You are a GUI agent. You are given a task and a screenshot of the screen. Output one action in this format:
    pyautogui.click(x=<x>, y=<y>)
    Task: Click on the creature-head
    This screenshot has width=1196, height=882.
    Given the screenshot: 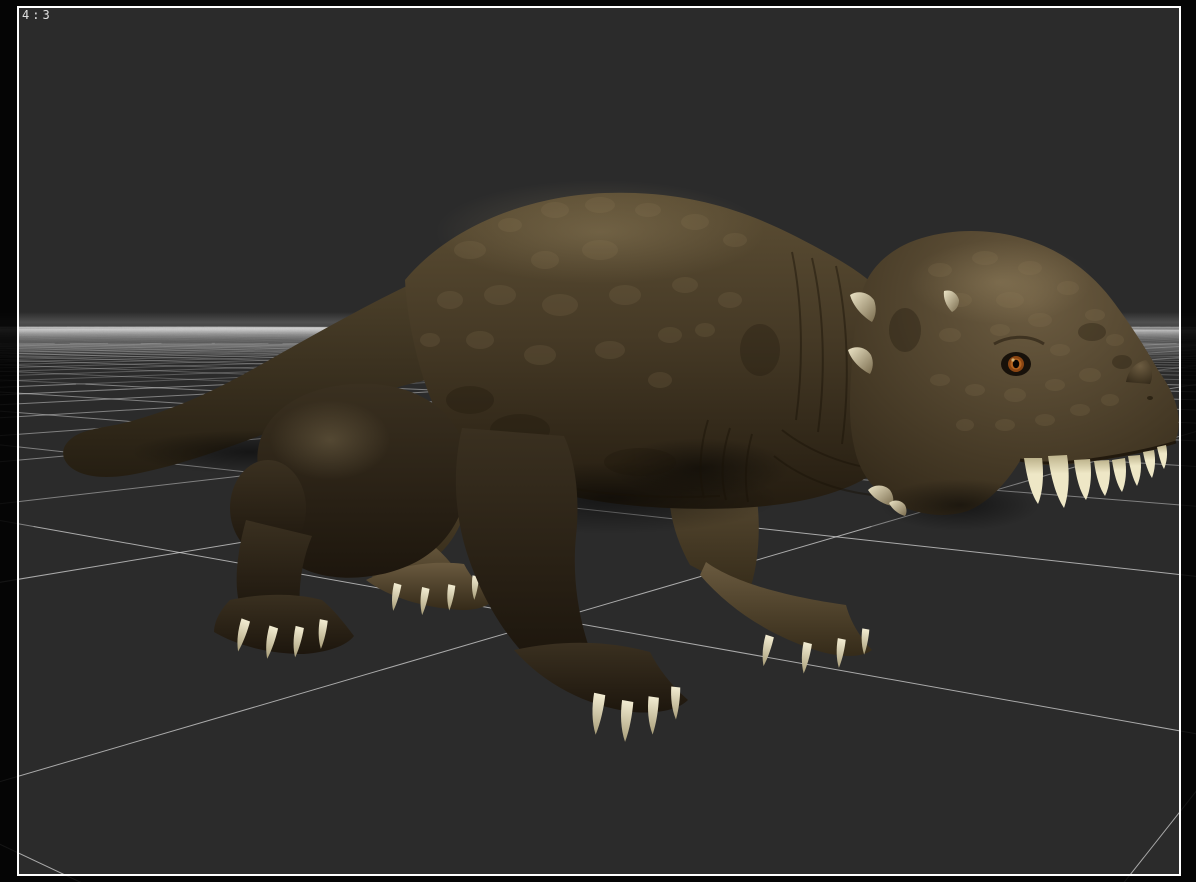 What is the action you would take?
    pyautogui.click(x=1014, y=381)
    